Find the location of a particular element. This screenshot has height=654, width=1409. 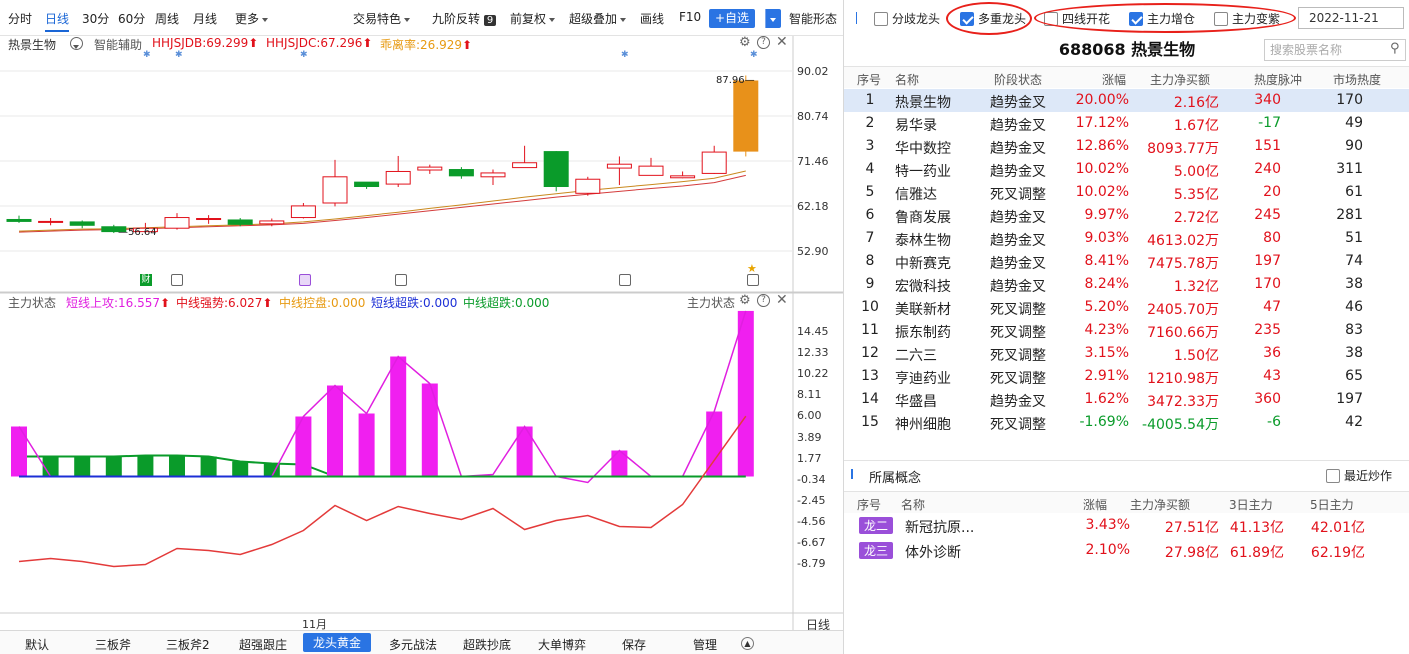

tab-60min: 60分 is located at coordinates (131, 18).